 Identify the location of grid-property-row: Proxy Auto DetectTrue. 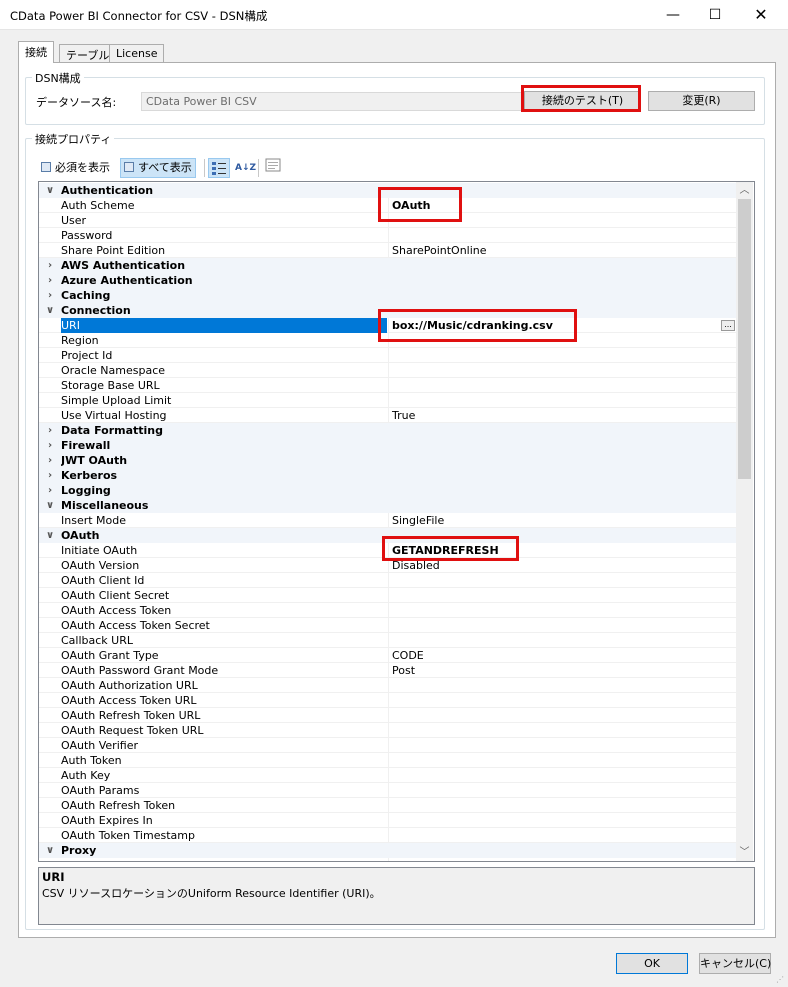
(387, 859).